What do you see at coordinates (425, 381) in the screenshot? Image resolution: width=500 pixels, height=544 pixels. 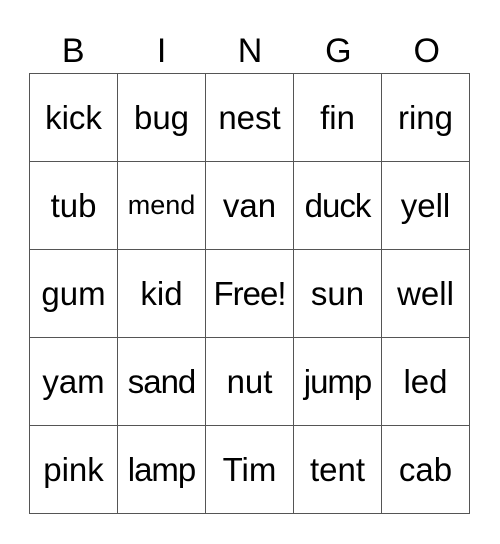 I see `bingo-cell: led` at bounding box center [425, 381].